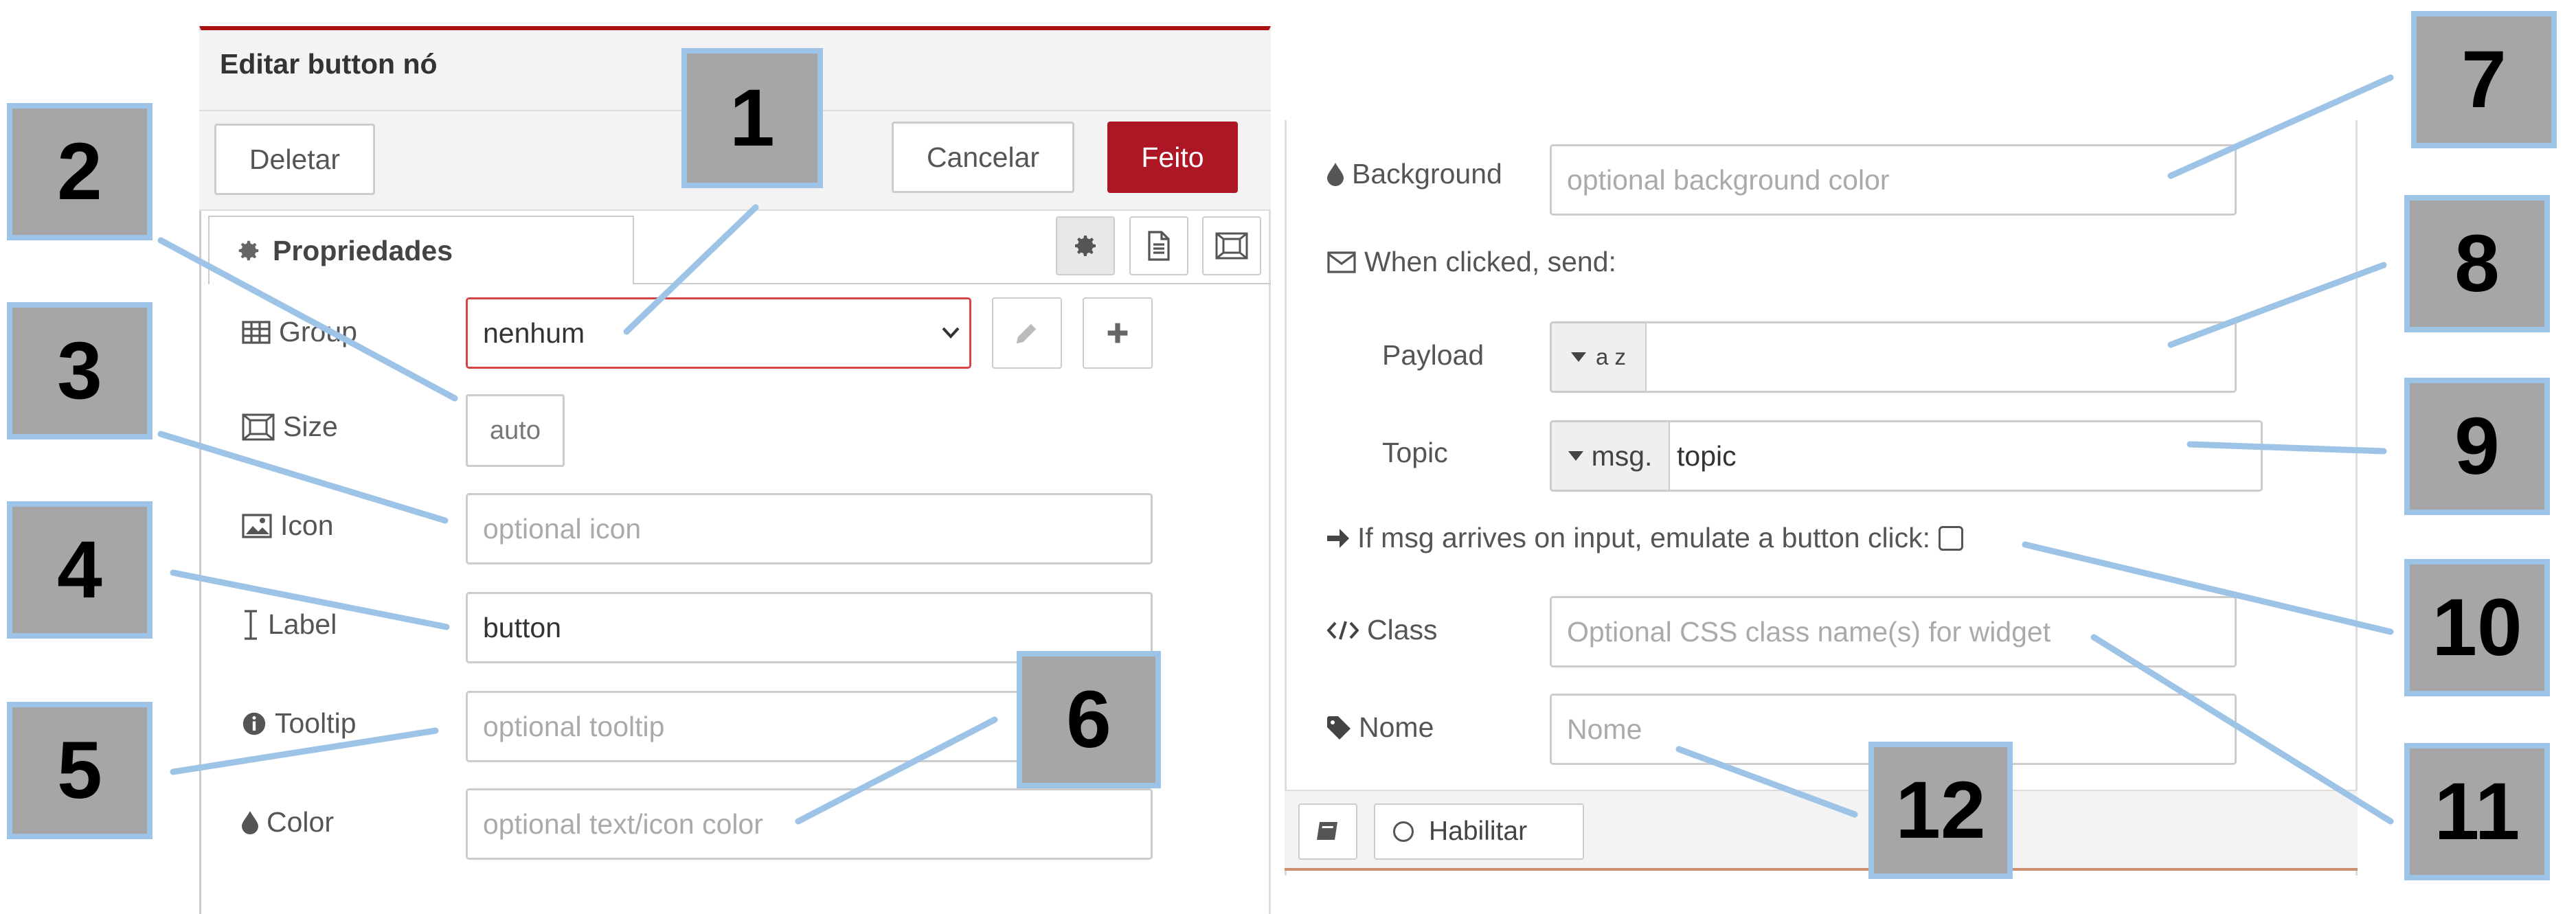  I want to click on callout-badge-8: 8, so click(2477, 263).